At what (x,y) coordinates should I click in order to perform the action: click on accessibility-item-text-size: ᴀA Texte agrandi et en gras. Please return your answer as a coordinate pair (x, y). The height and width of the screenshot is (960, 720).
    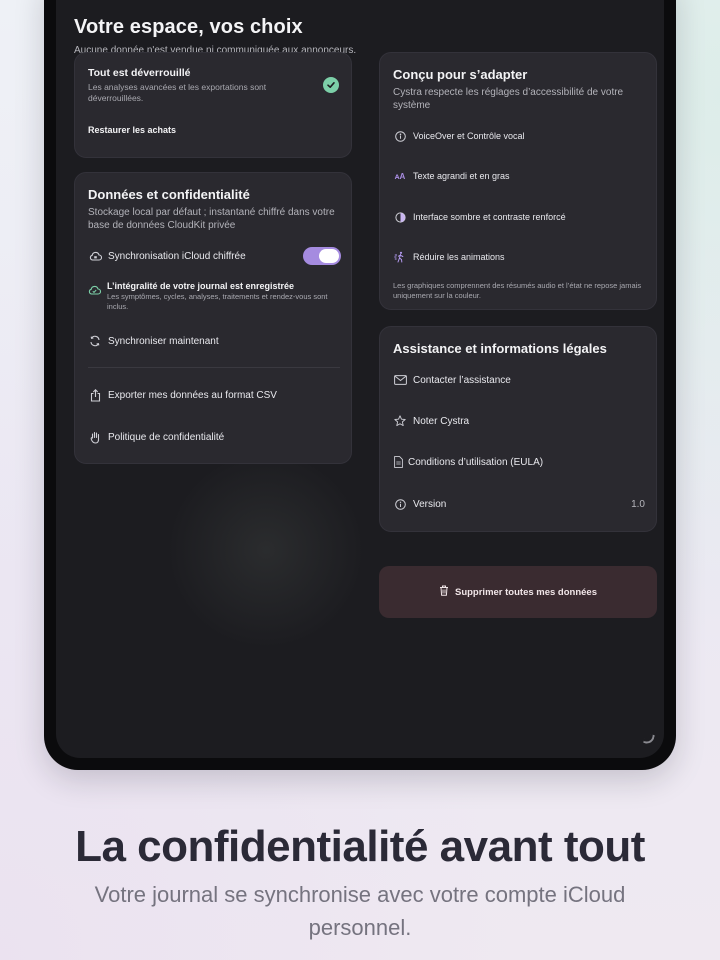
    Looking at the image, I should click on (451, 176).